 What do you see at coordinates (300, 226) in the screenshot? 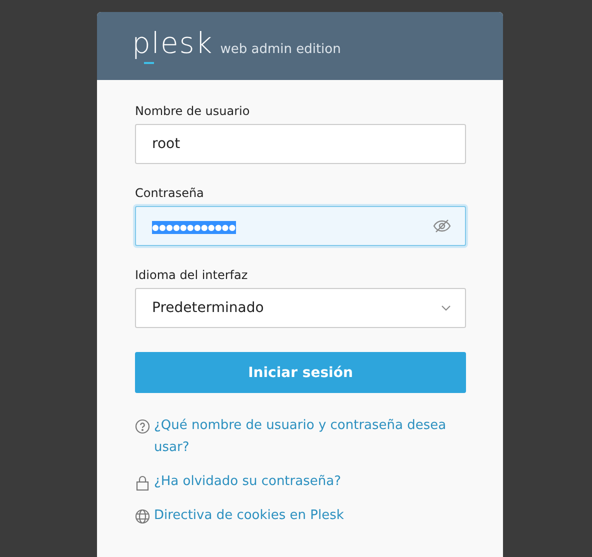
I see `password-field: ●●●●●●●●●●●●` at bounding box center [300, 226].